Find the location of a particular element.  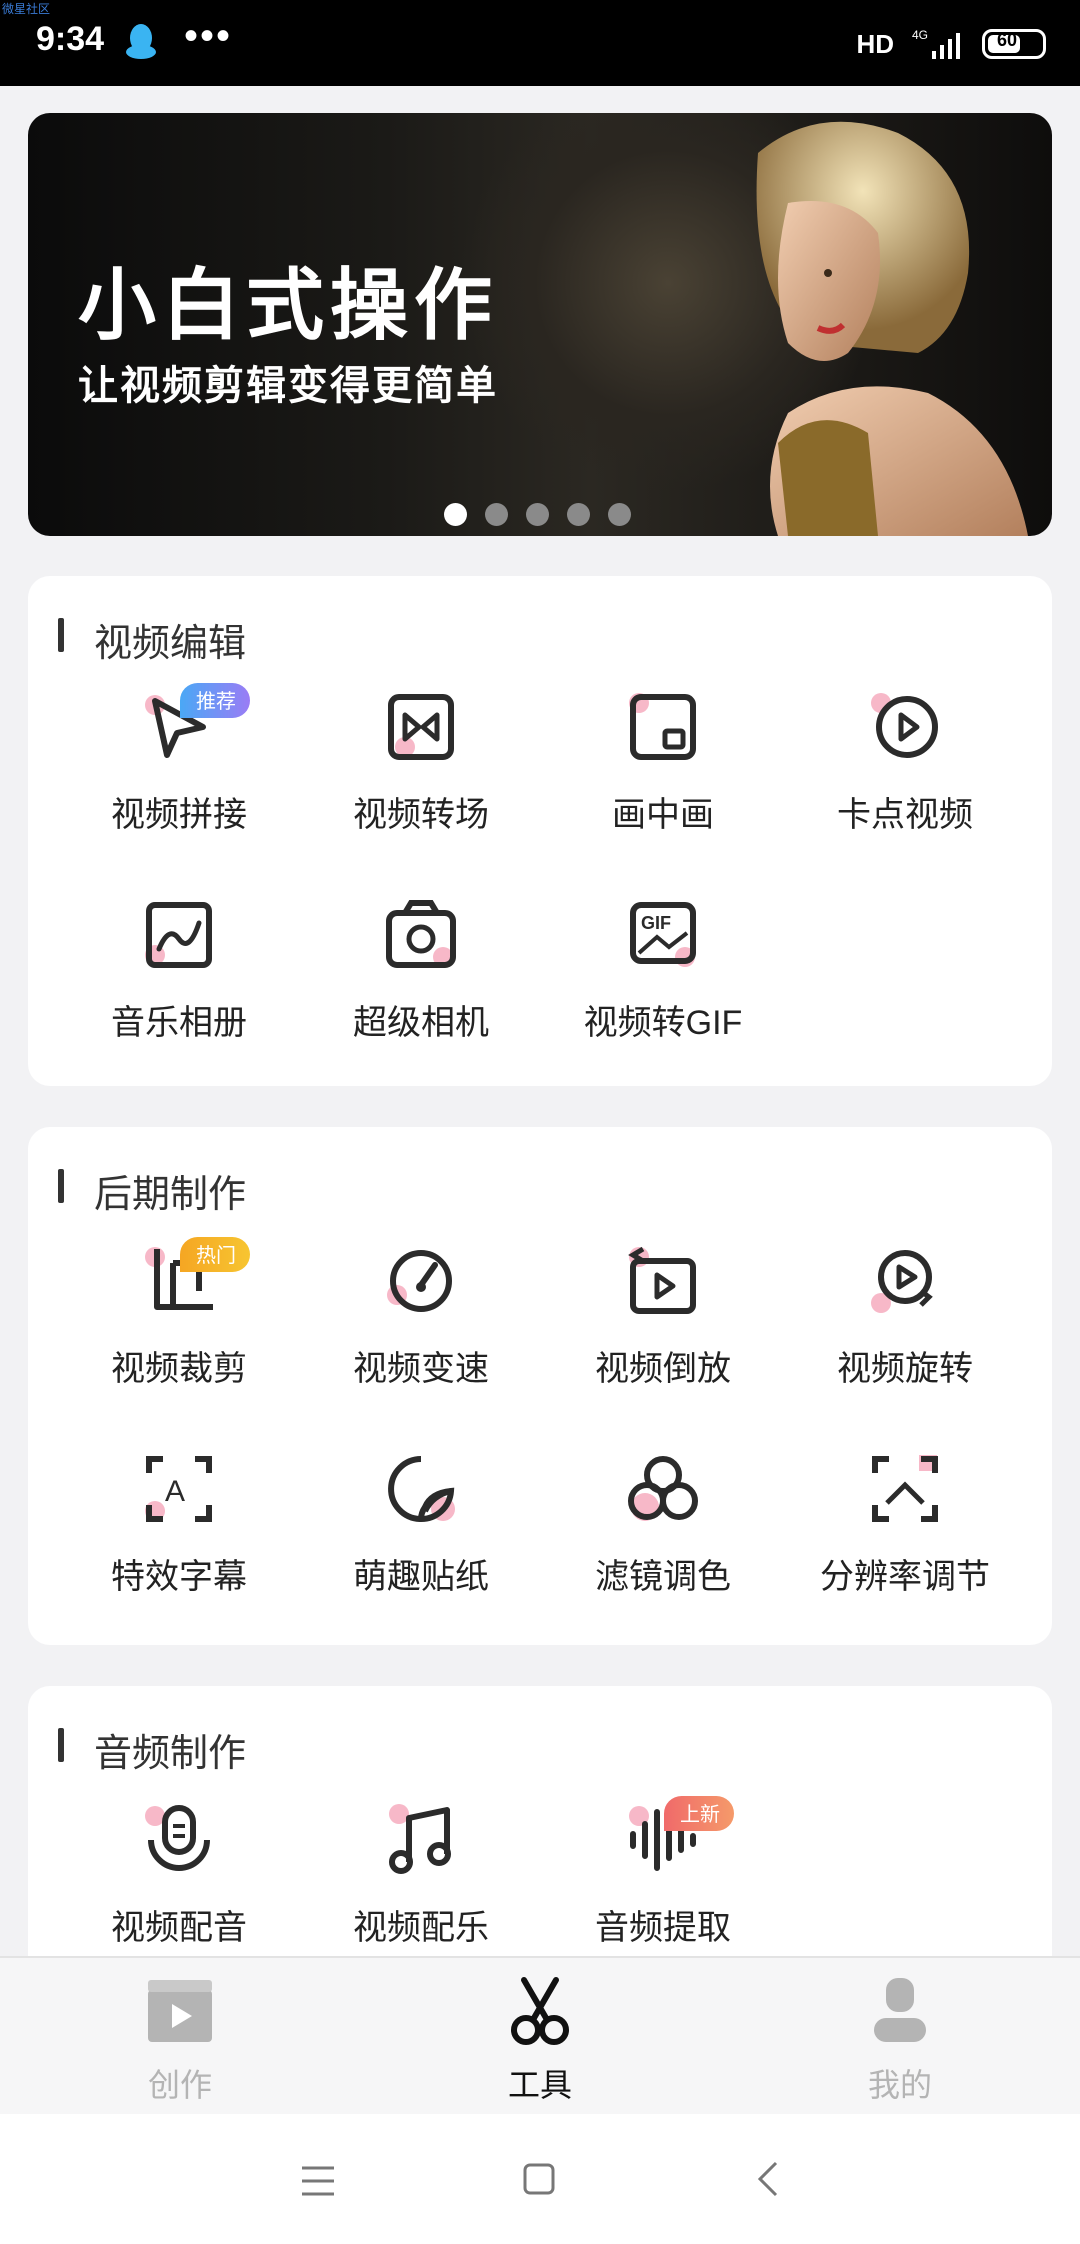

status-right: HD 4G 60 is located at coordinates (951, 44).